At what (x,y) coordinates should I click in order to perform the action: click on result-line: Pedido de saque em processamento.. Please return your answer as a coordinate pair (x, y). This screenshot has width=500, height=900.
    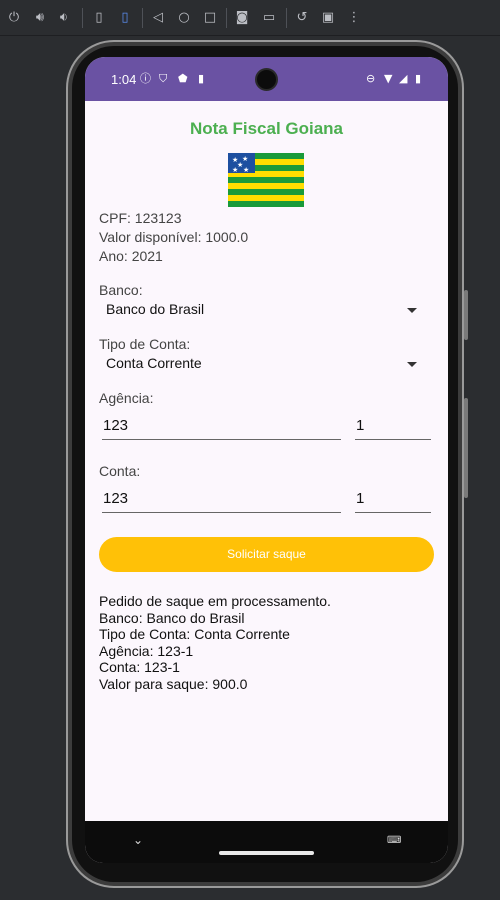
    Looking at the image, I should click on (215, 601).